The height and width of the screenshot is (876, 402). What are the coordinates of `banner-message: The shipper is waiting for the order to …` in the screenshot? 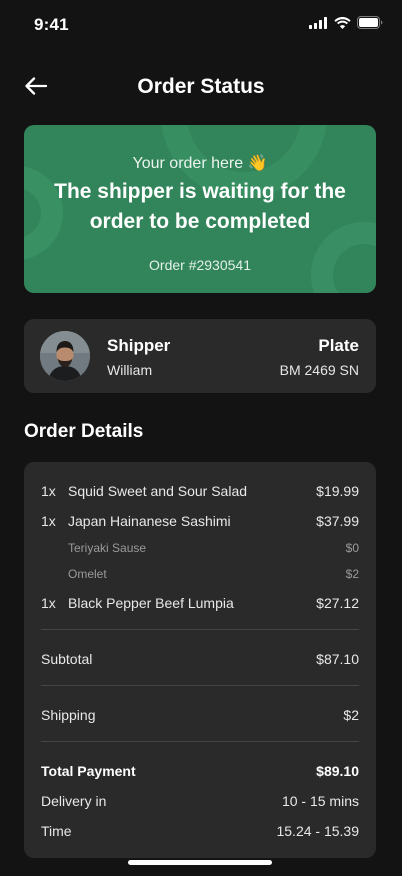 It's located at (200, 206).